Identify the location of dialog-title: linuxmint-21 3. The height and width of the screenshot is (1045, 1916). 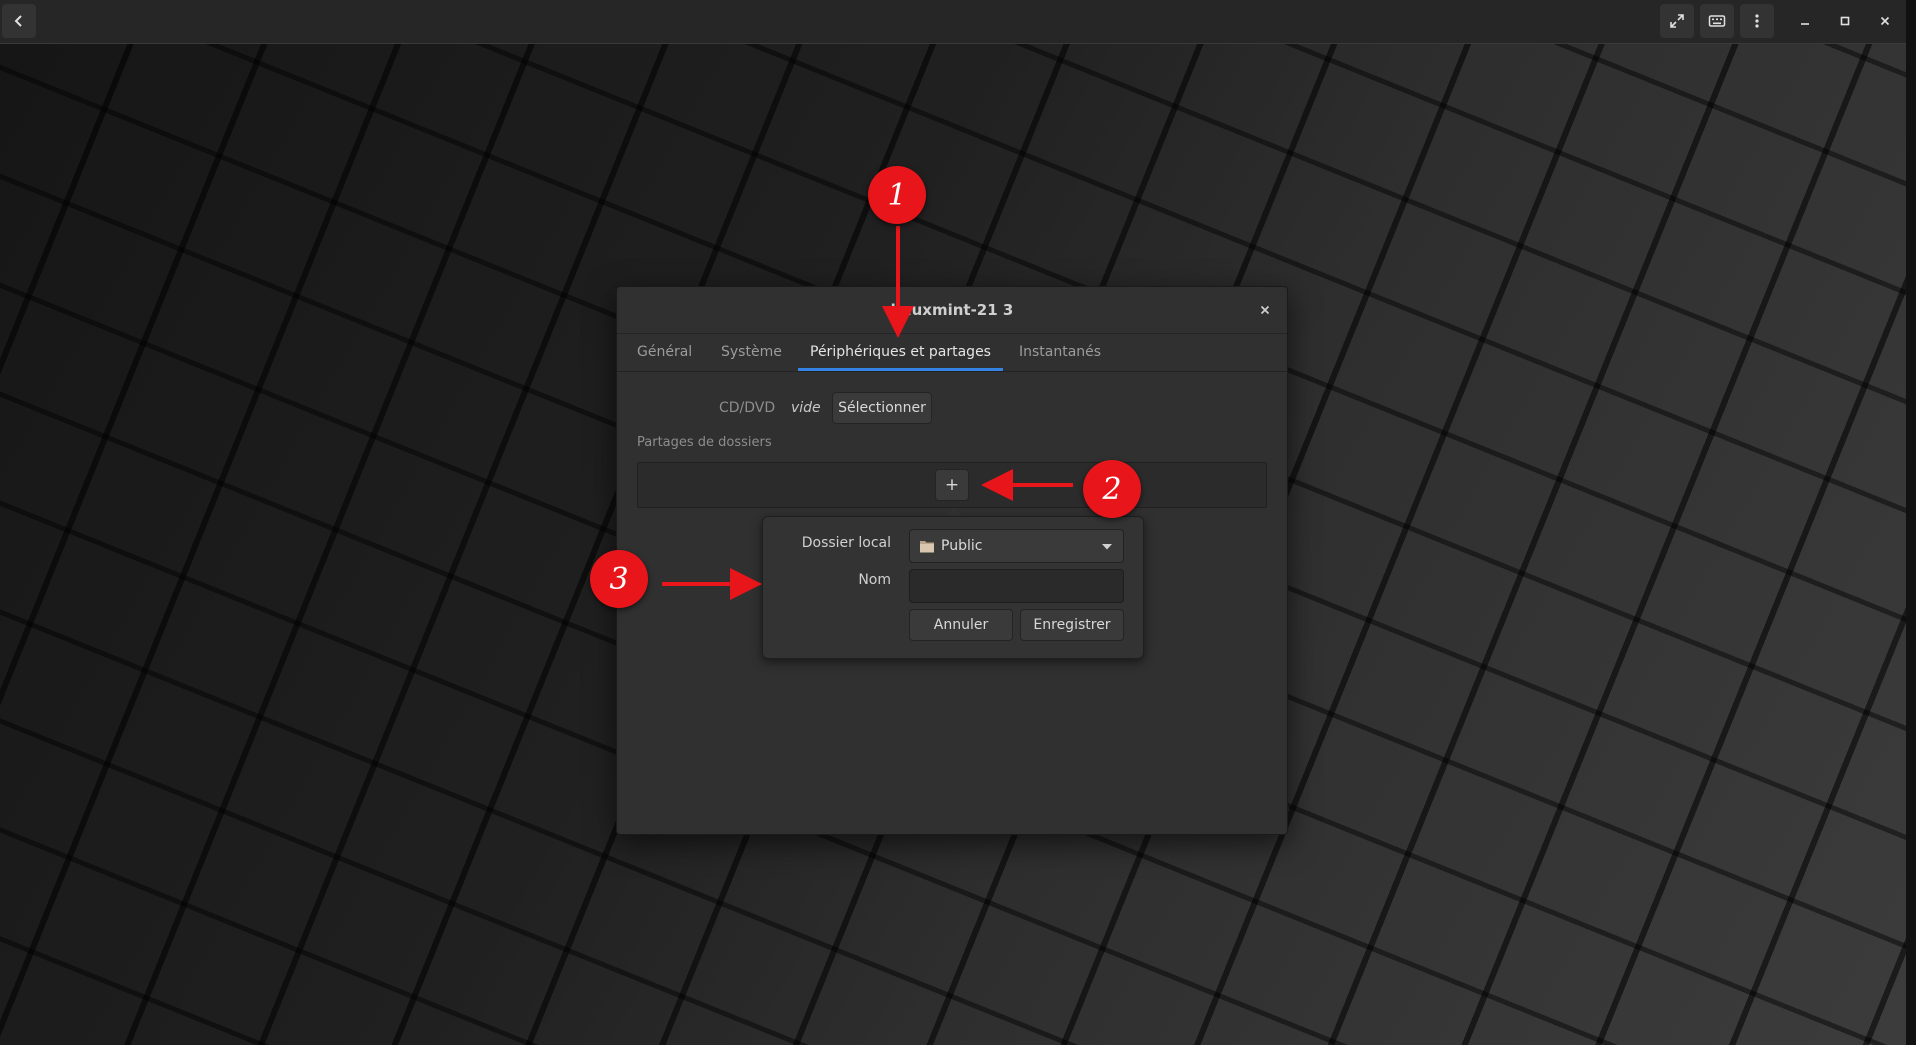
(952, 310).